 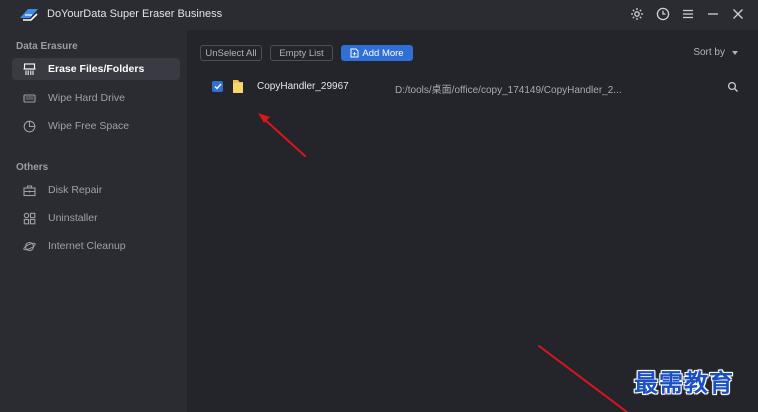 I want to click on sidebar-item-erase-files: Erase Files/Folders, so click(x=96, y=69).